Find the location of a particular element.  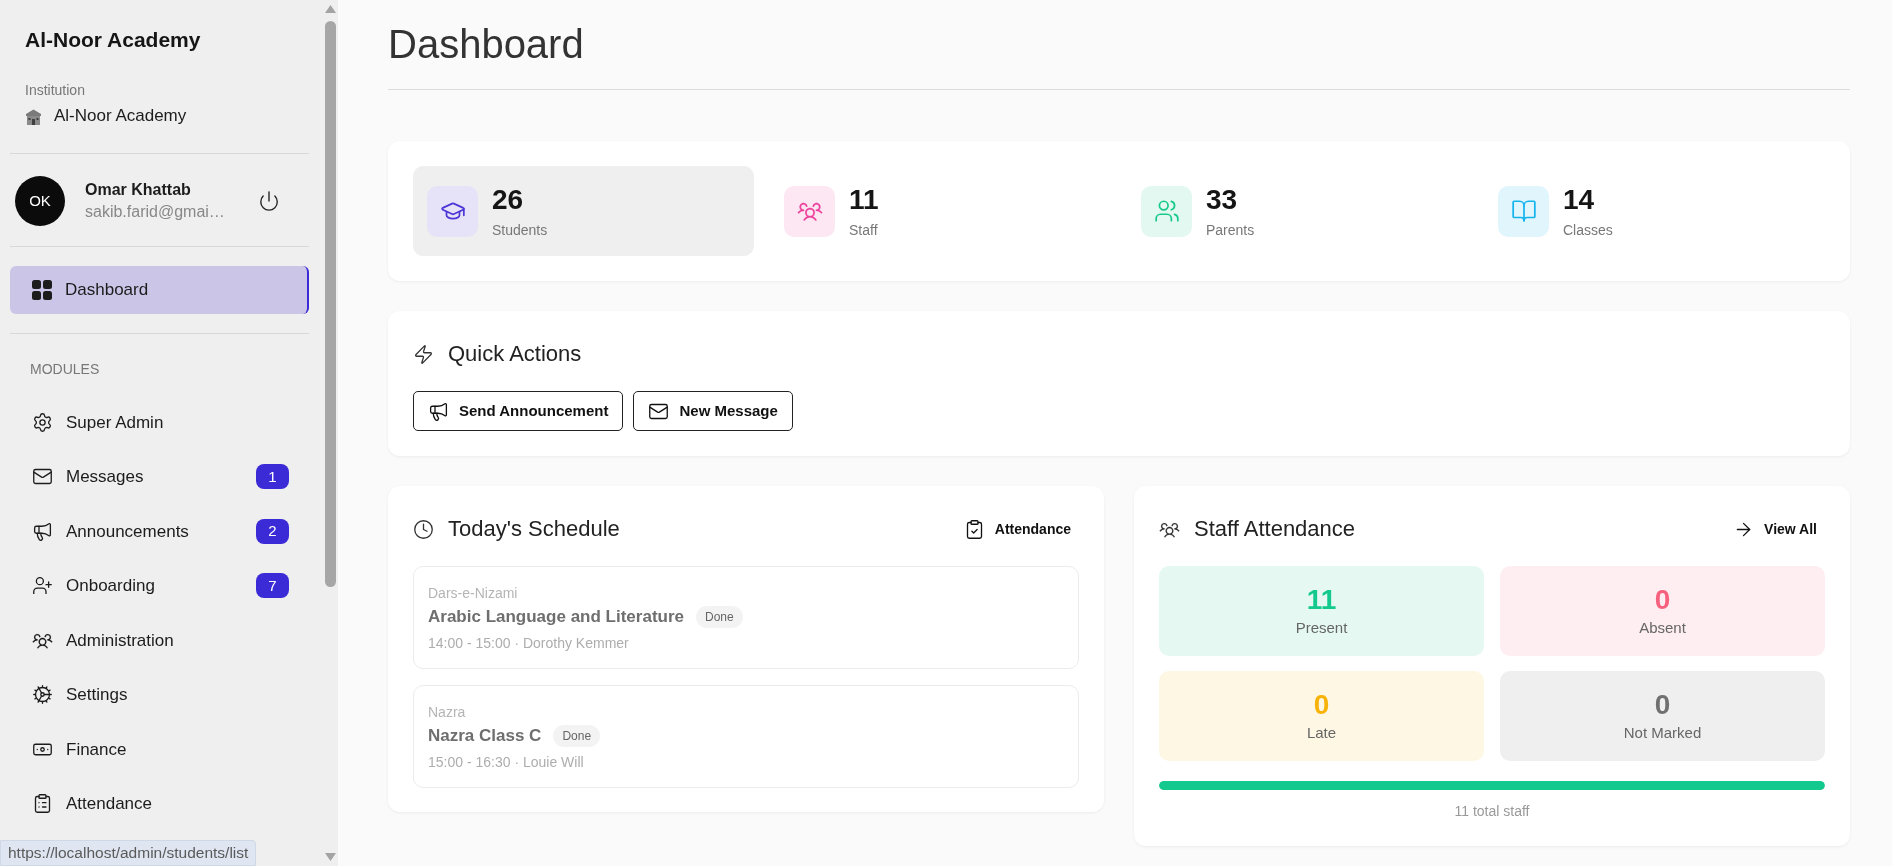

attendance-label: Present is located at coordinates (1321, 628).